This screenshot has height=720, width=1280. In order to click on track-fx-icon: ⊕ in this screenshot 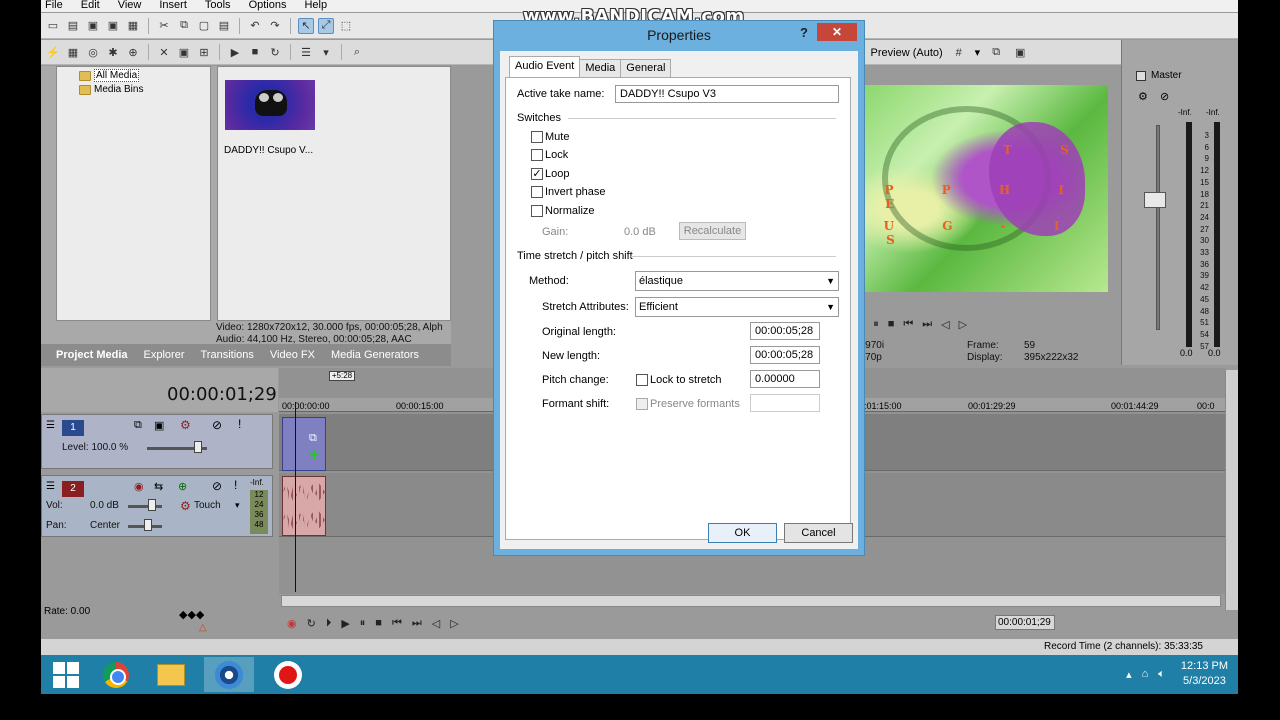, I will do `click(182, 486)`.